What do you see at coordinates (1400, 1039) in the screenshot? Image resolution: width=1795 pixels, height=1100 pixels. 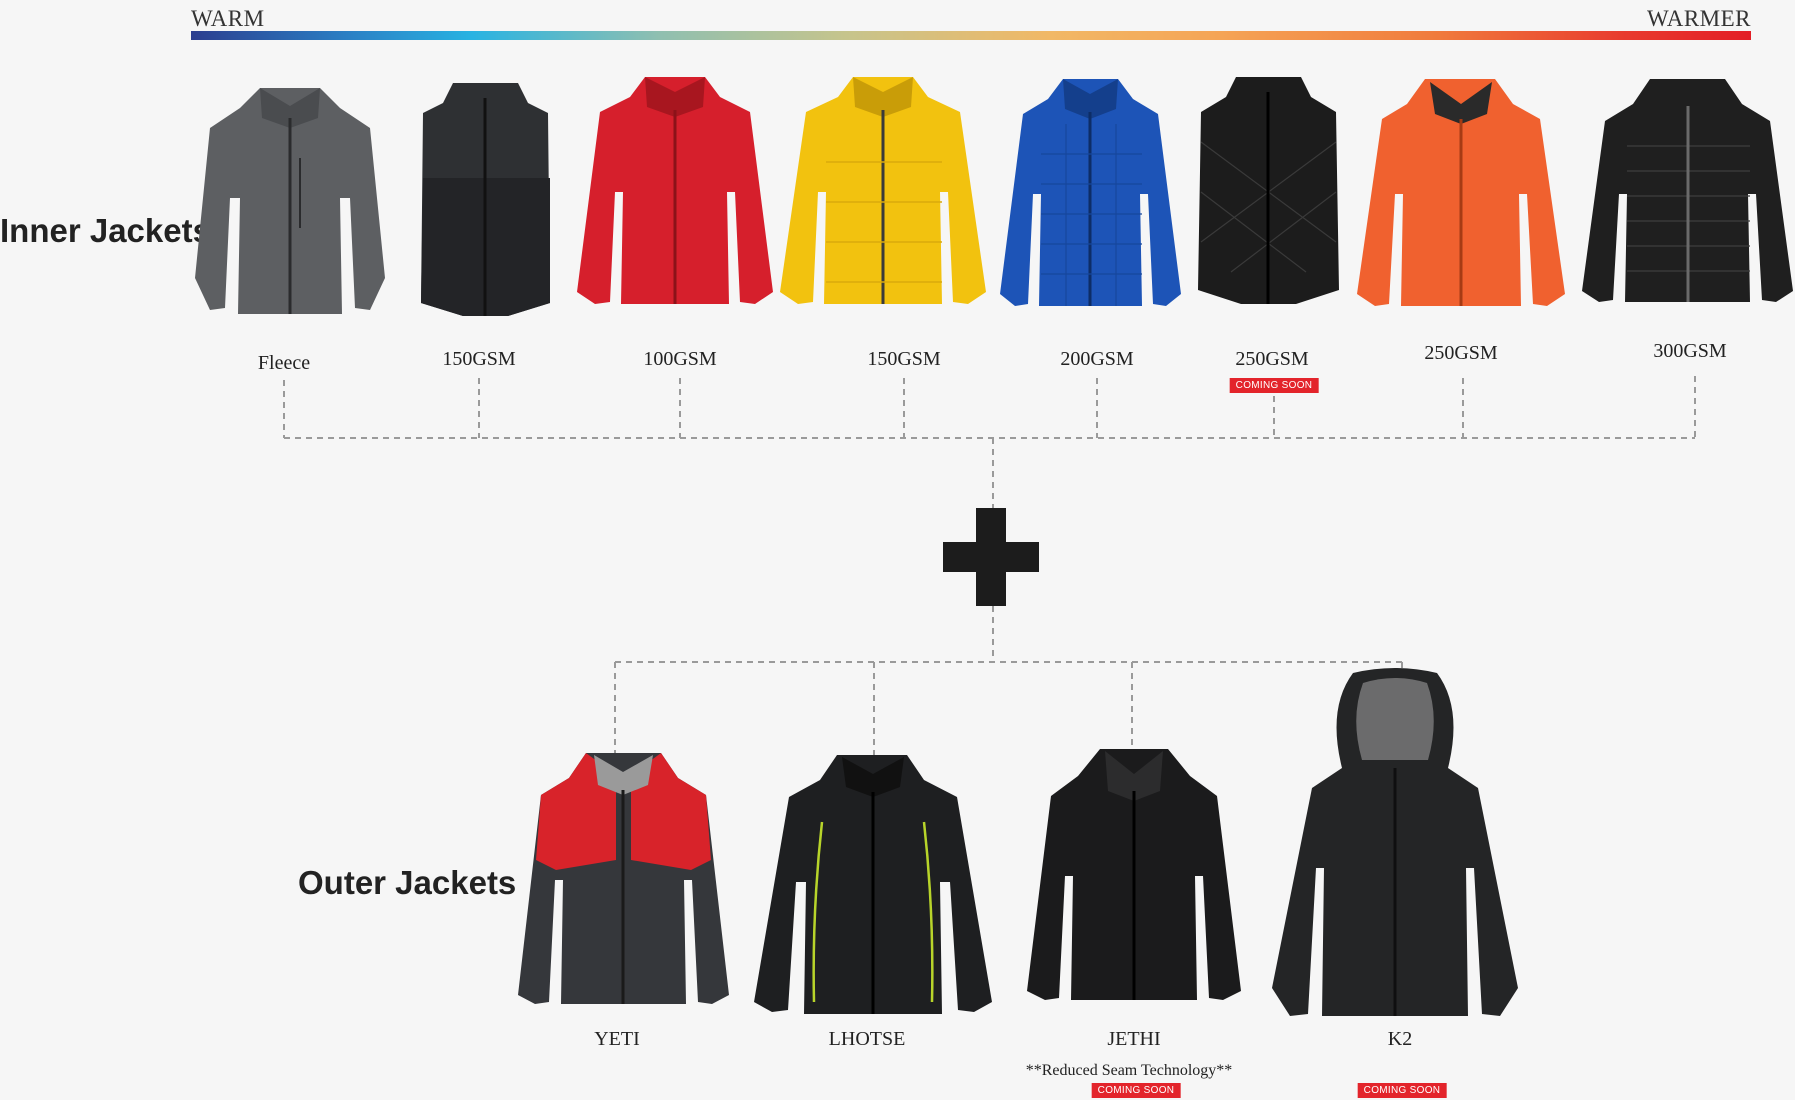 I see `outer-label-k2: K2` at bounding box center [1400, 1039].